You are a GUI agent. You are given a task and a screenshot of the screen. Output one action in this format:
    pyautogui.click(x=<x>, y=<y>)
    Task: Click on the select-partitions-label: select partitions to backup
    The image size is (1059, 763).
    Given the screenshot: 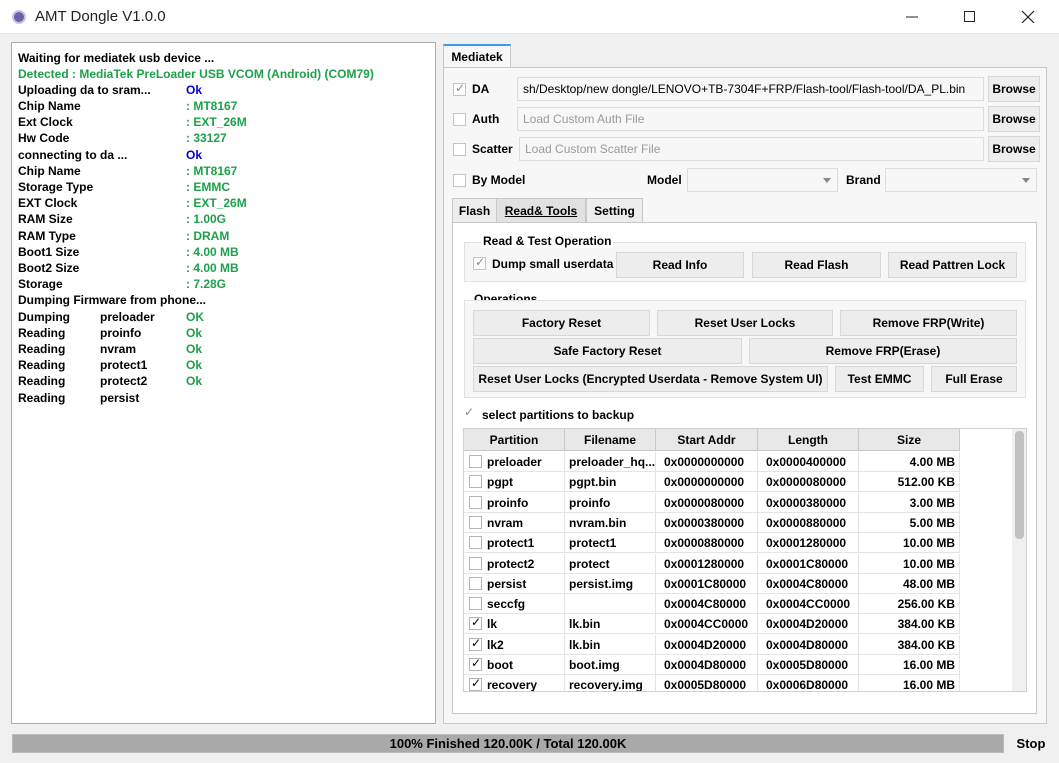 What is the action you would take?
    pyautogui.click(x=558, y=415)
    